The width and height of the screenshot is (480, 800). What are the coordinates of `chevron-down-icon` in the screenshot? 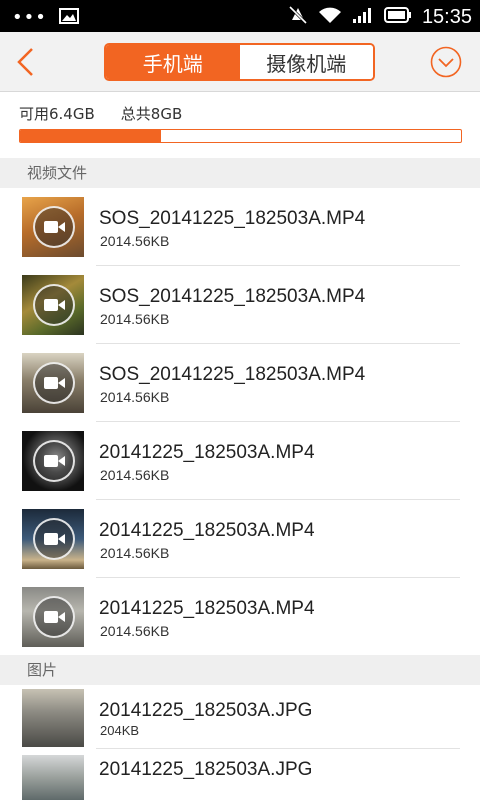 It's located at (446, 62).